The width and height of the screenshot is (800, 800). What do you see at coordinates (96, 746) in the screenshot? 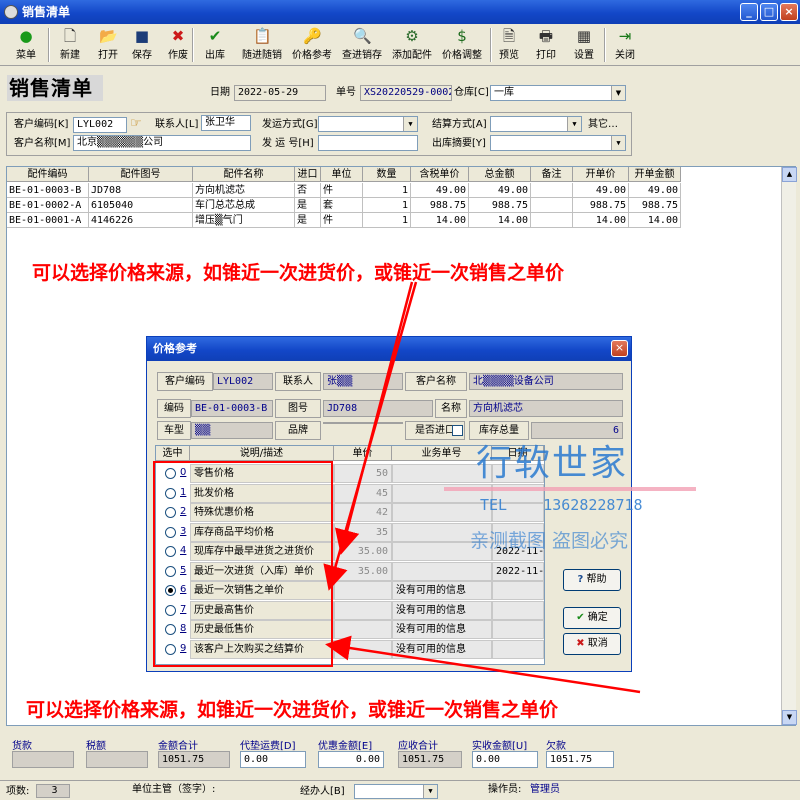
I see `total-label: 税额` at bounding box center [96, 746].